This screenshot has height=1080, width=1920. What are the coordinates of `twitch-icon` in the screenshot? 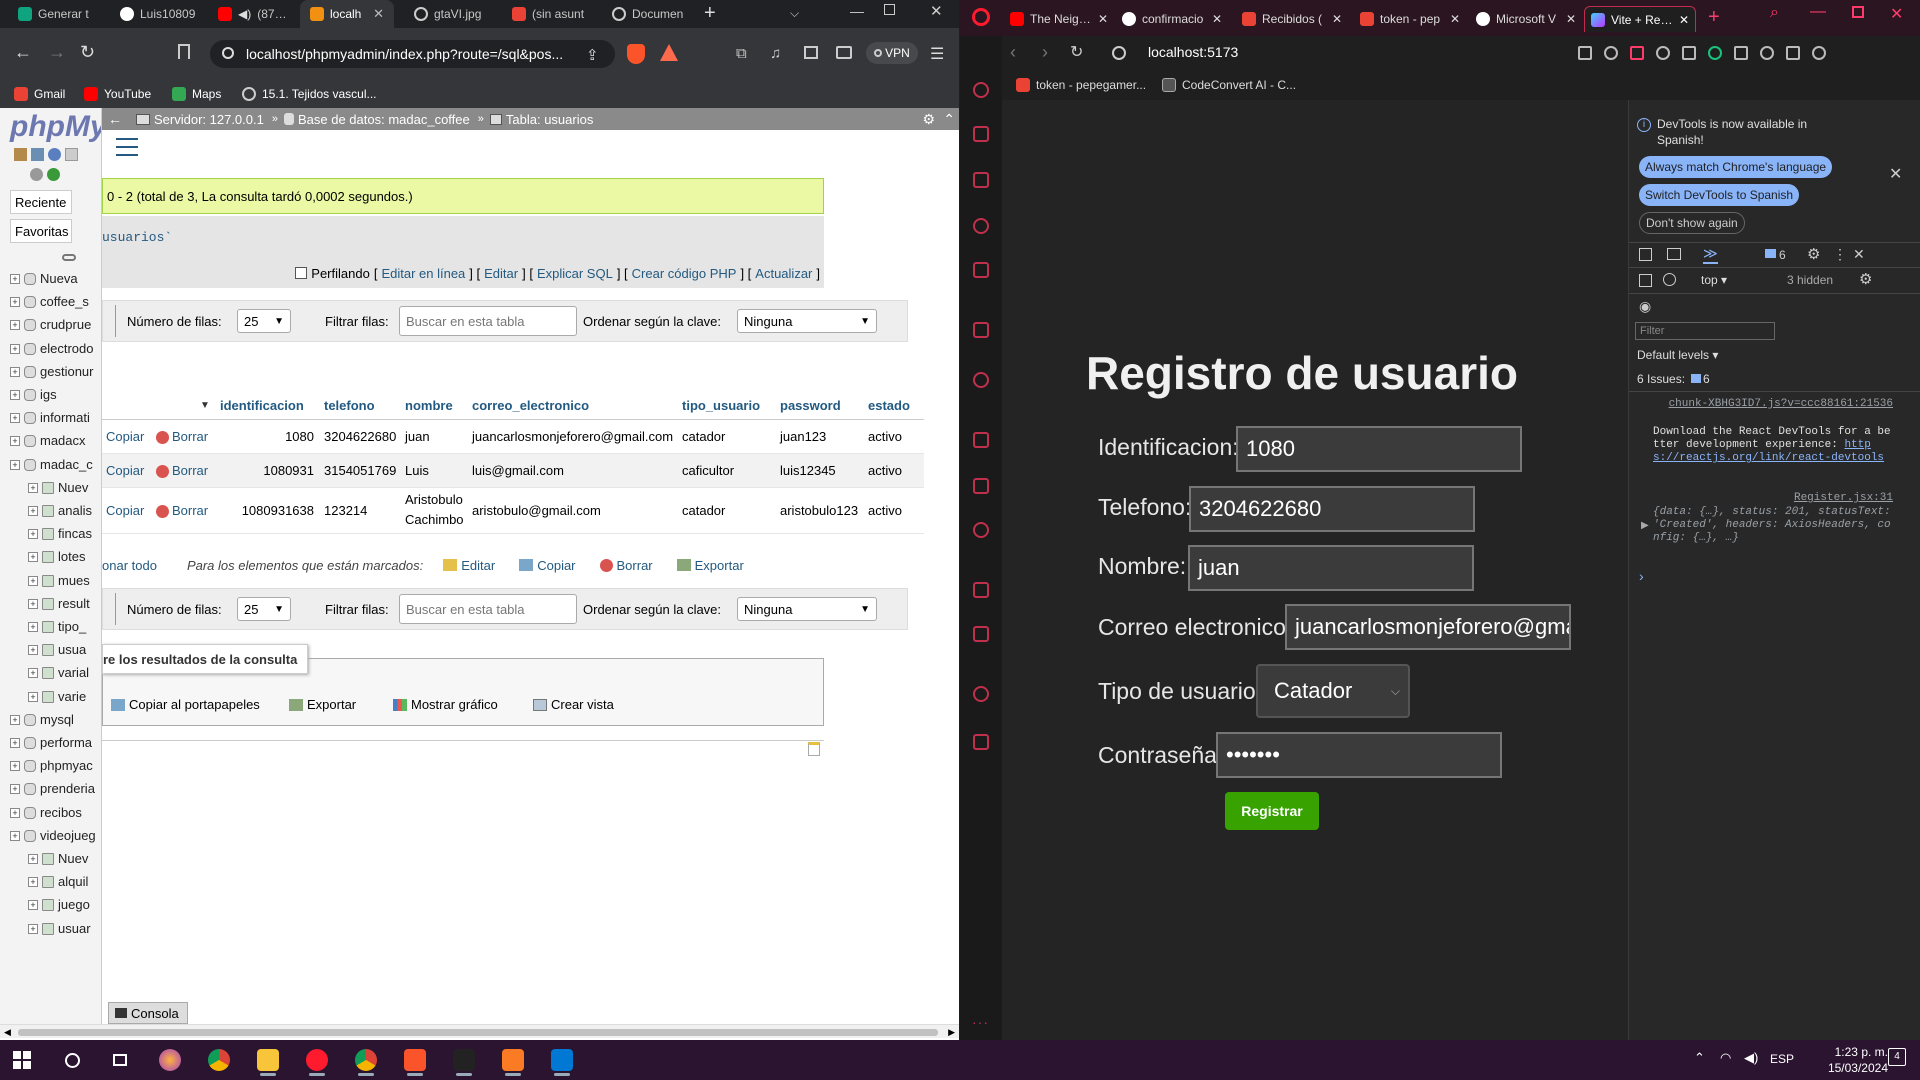 It's located at (981, 226).